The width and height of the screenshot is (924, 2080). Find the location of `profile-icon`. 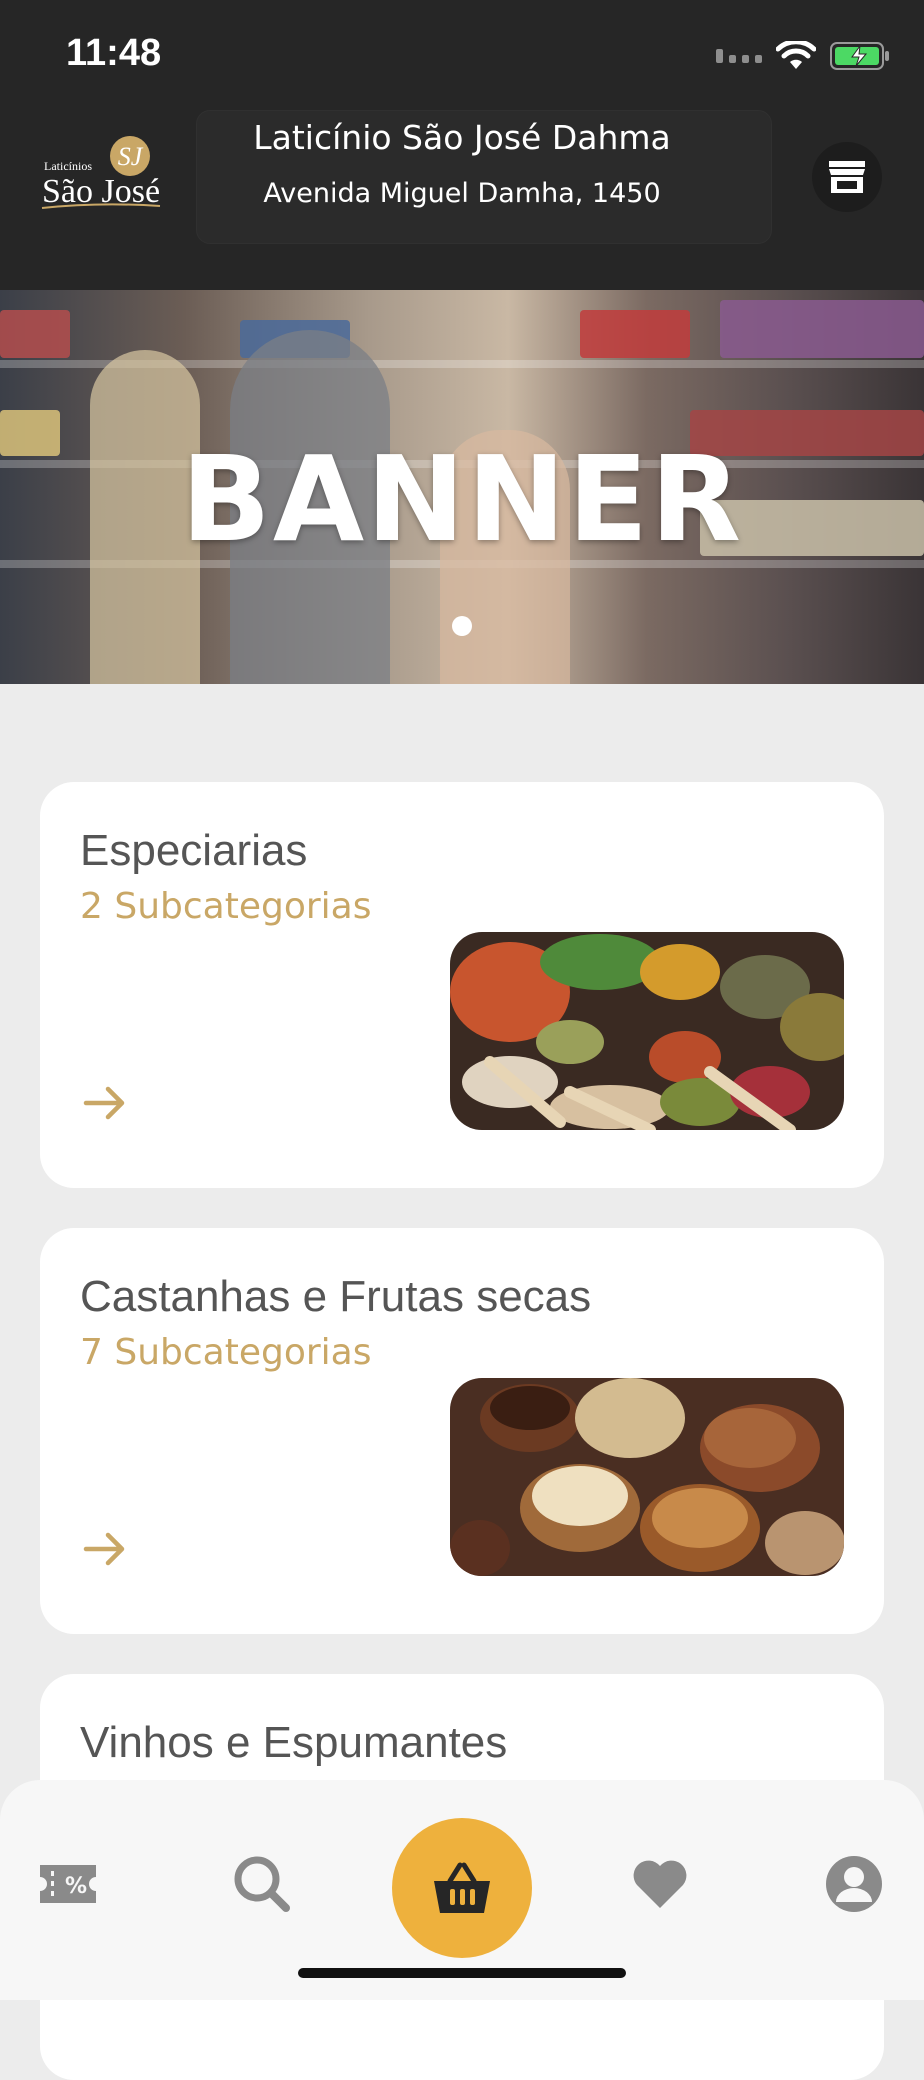

profile-icon is located at coordinates (854, 1884).